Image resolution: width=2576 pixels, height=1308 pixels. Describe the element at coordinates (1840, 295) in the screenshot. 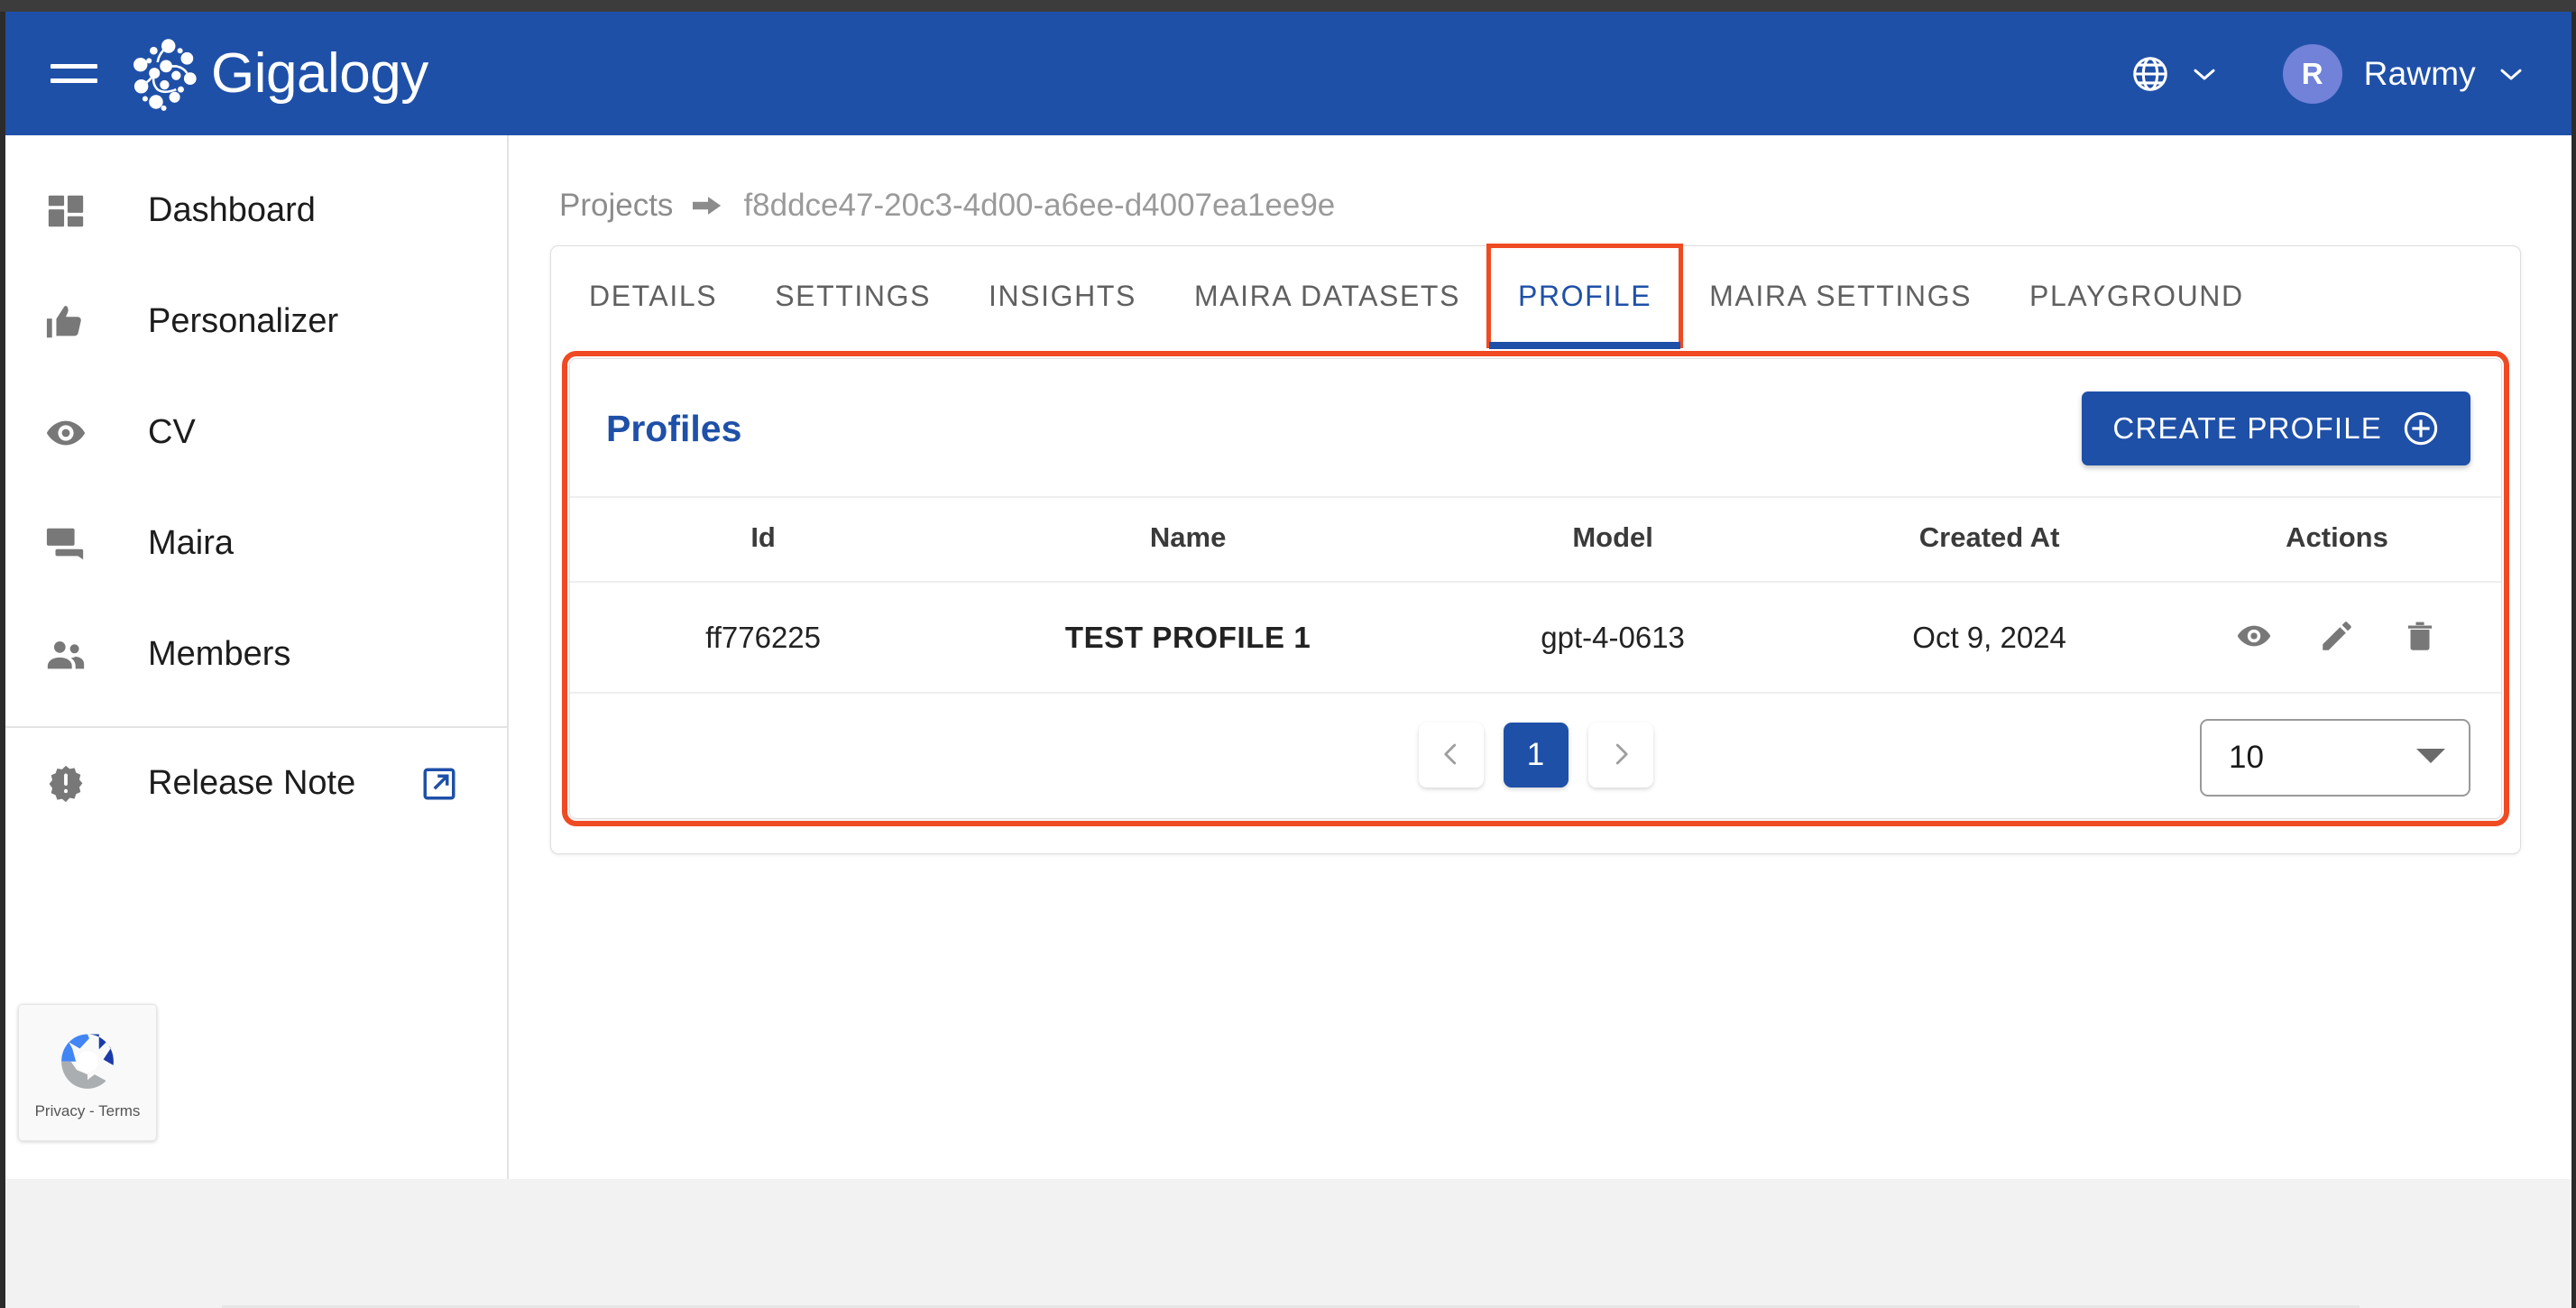

I see `tab-maira-settings: MAIRA SETTINGS` at that location.